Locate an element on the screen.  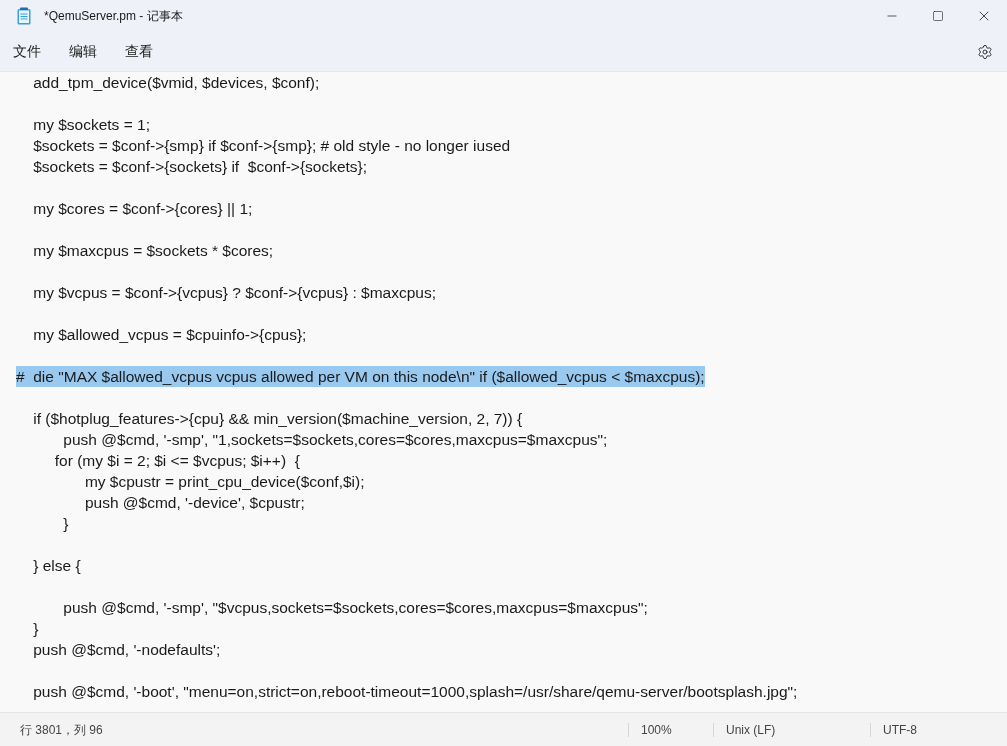
maximize-icon is located at coordinates (938, 16).